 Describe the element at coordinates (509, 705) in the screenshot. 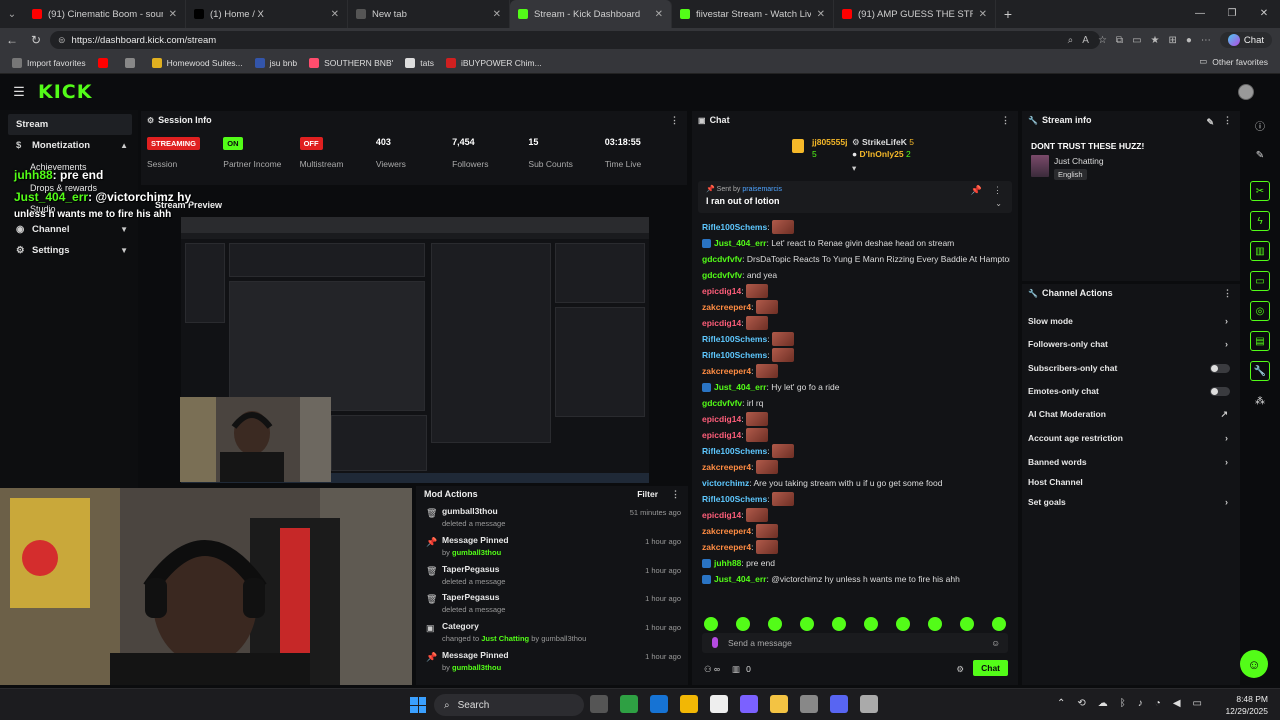

I see `taskbar-search: ⌕ Search` at that location.